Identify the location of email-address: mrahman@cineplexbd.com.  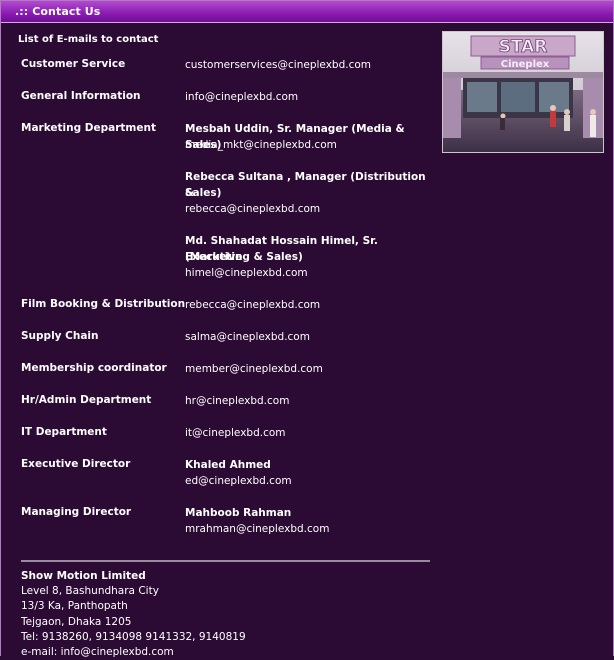
(310, 529).